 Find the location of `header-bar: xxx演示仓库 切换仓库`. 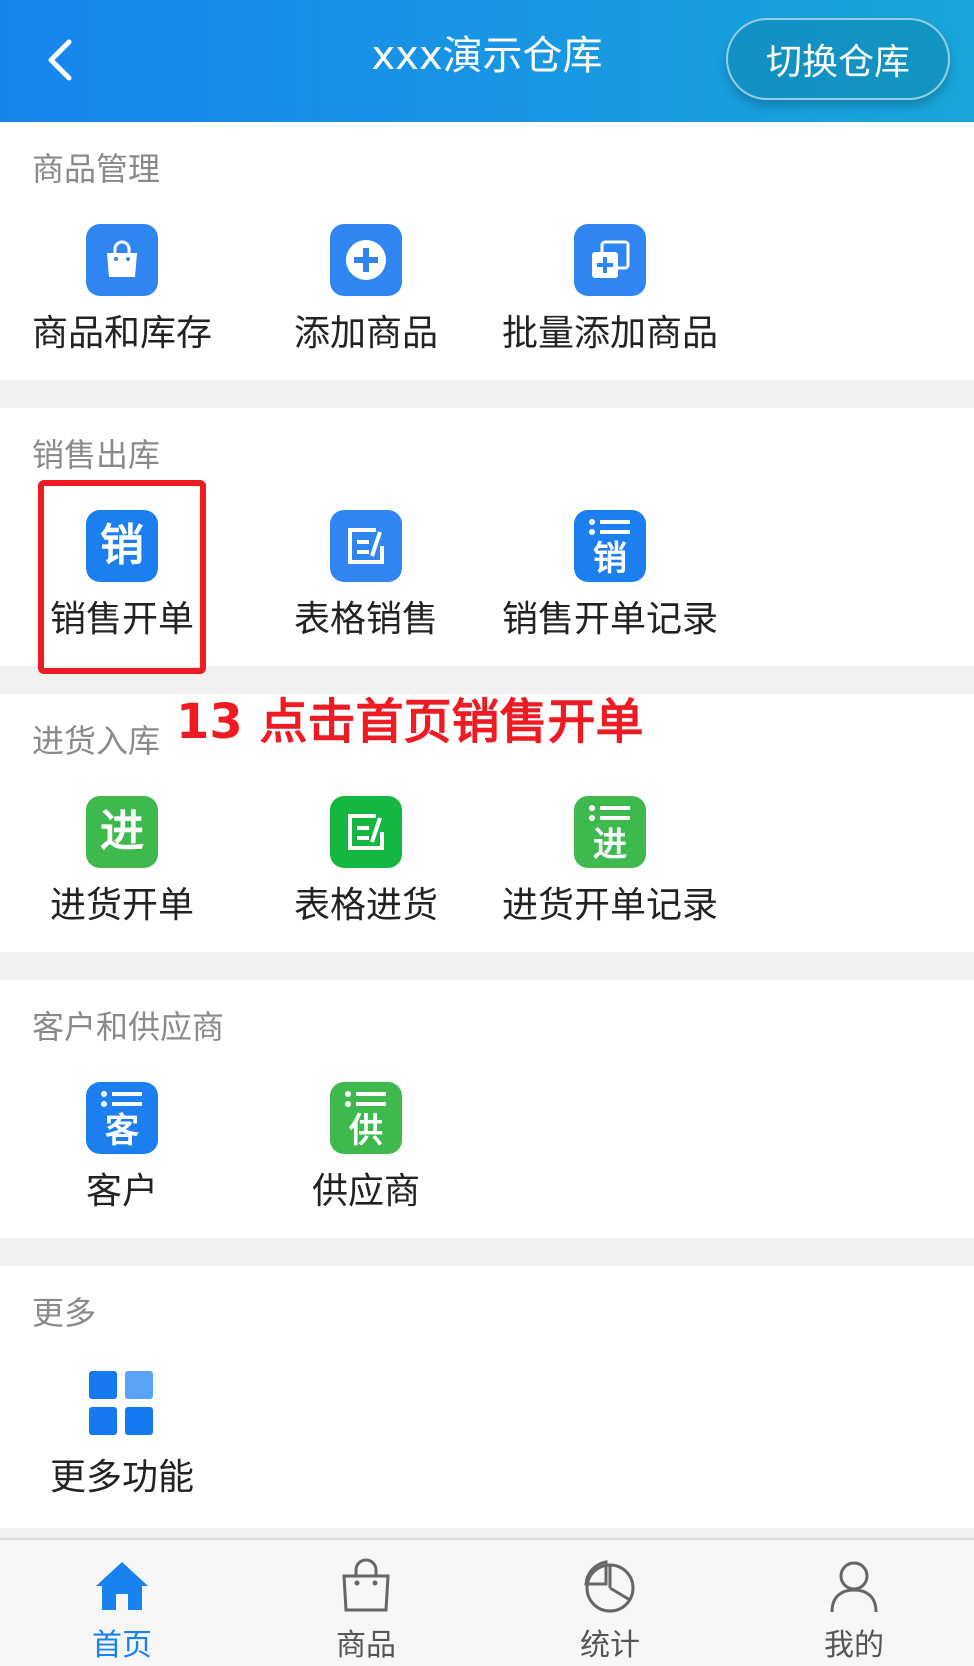

header-bar: xxx演示仓库 切换仓库 is located at coordinates (487, 61).